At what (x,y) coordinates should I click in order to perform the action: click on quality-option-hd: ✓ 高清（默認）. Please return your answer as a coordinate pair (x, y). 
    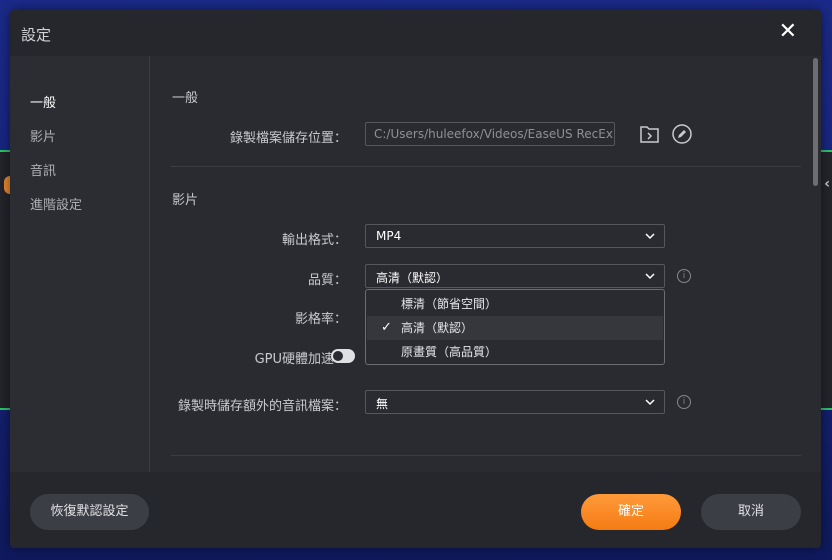
    Looking at the image, I should click on (515, 328).